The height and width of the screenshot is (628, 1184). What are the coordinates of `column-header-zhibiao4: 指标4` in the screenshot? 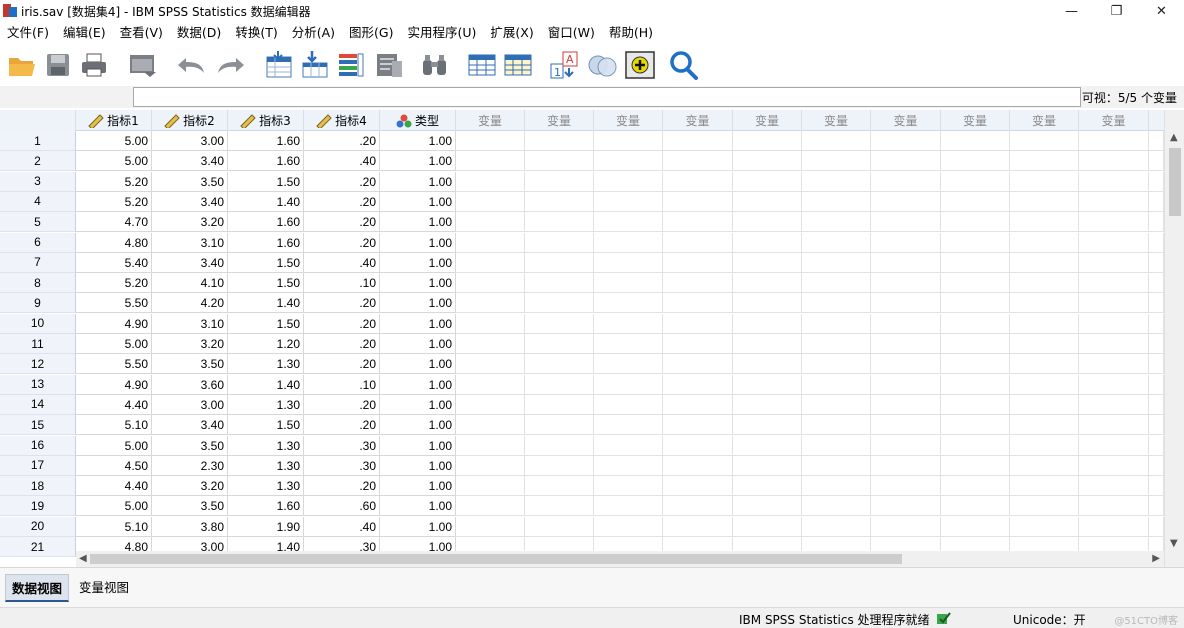 It's located at (342, 120).